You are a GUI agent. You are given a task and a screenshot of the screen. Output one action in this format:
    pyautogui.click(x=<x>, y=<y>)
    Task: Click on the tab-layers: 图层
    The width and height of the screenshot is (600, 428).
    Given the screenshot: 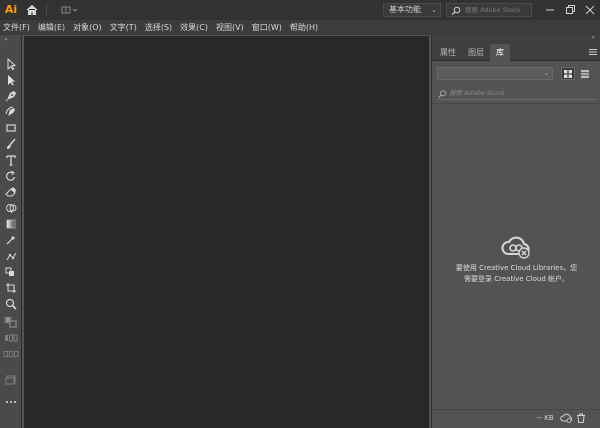 What is the action you would take?
    pyautogui.click(x=476, y=52)
    